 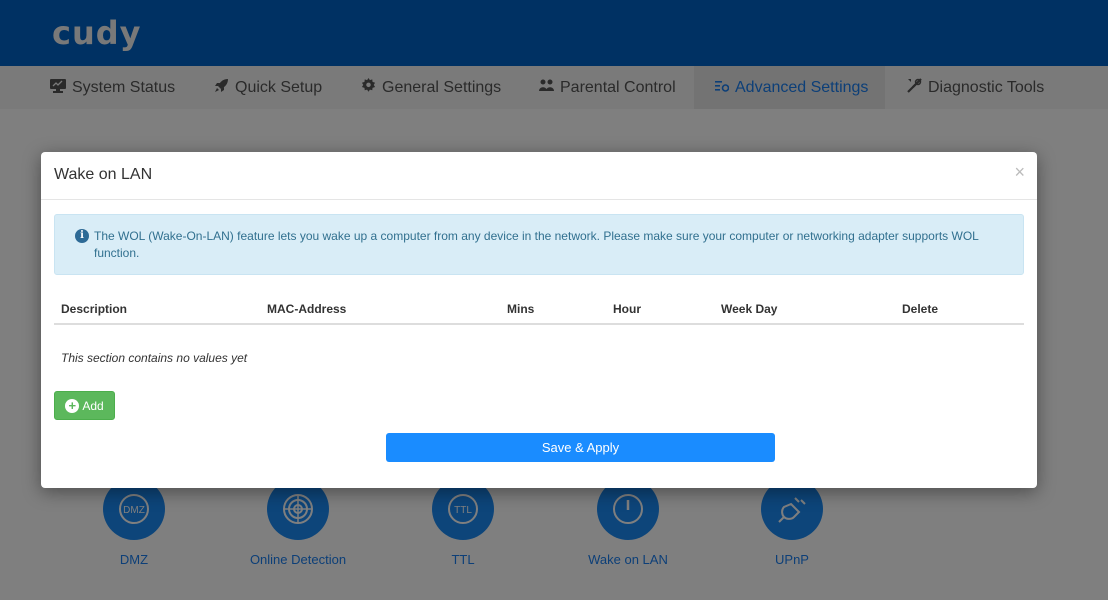 What do you see at coordinates (93, 405) in the screenshot?
I see `add-button-label: Add` at bounding box center [93, 405].